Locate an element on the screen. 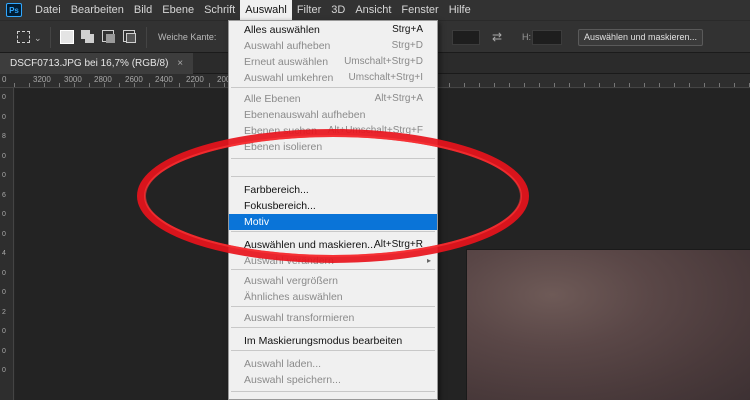 The image size is (750, 400). vertical-ruler: 0 0 8 0 0 6 0 0 4 0 0 2 0 0 0 is located at coordinates (7, 244).